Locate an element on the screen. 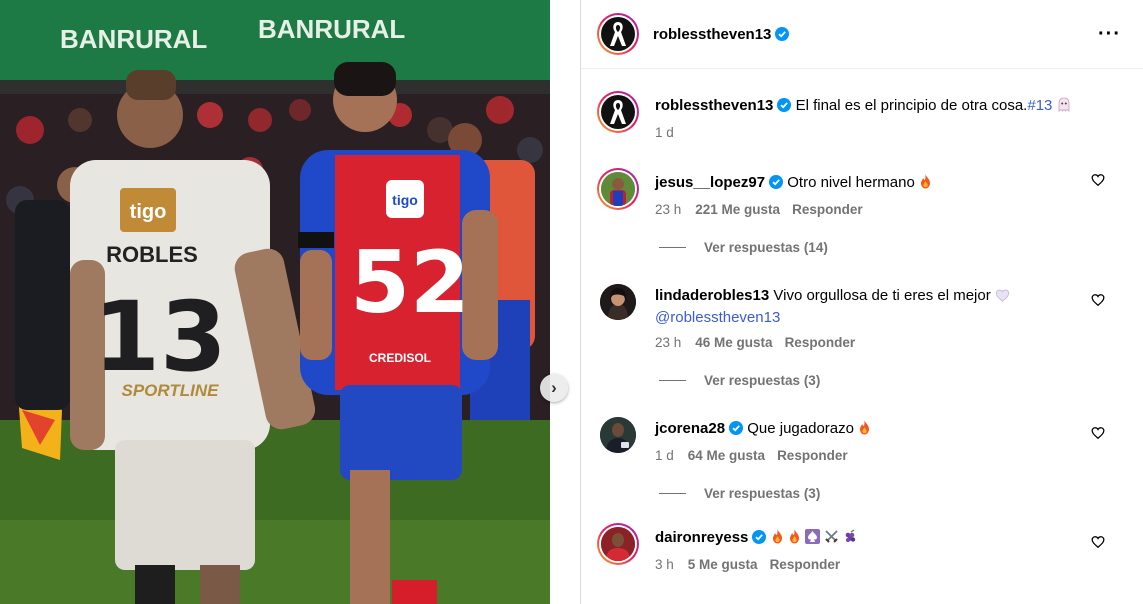 The image size is (1143, 604). commenter-username: lindaderobles13 is located at coordinates (712, 295).